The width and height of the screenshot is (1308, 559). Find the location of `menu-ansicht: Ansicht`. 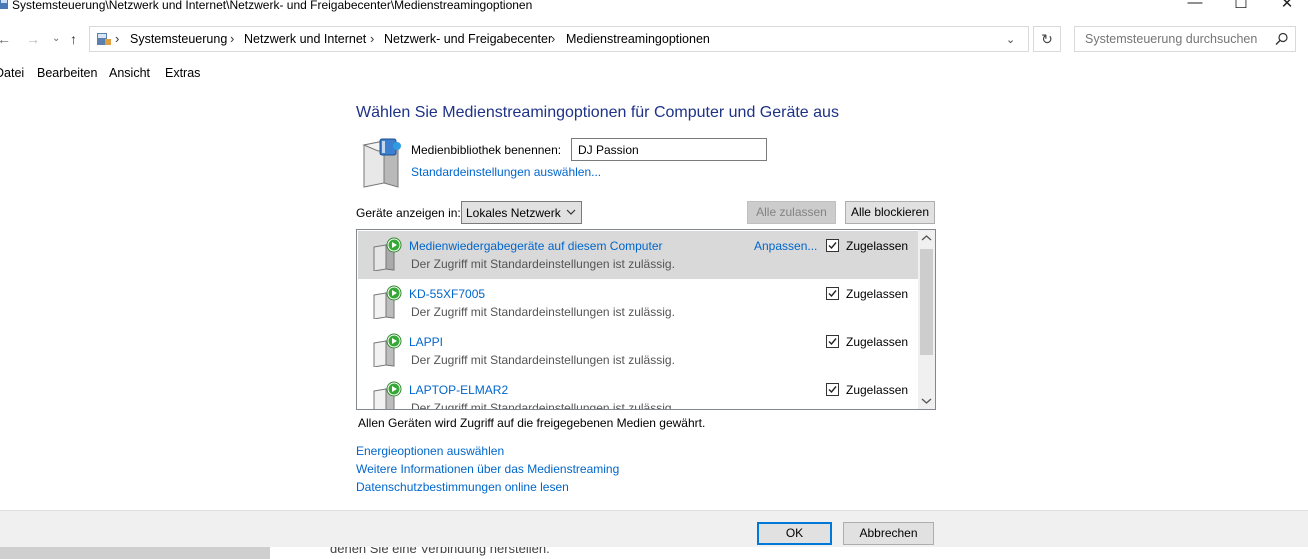

menu-ansicht: Ansicht is located at coordinates (129, 73).